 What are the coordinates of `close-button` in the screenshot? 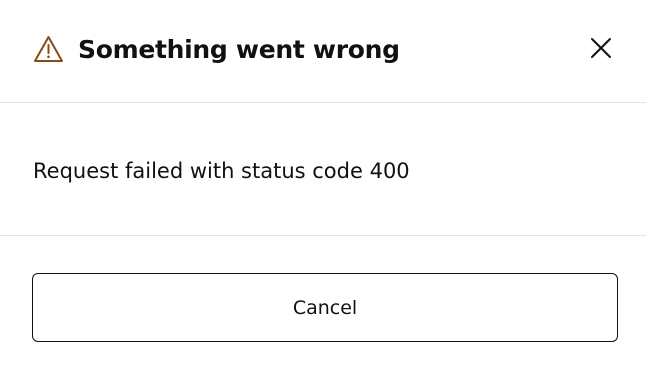 It's located at (601, 50).